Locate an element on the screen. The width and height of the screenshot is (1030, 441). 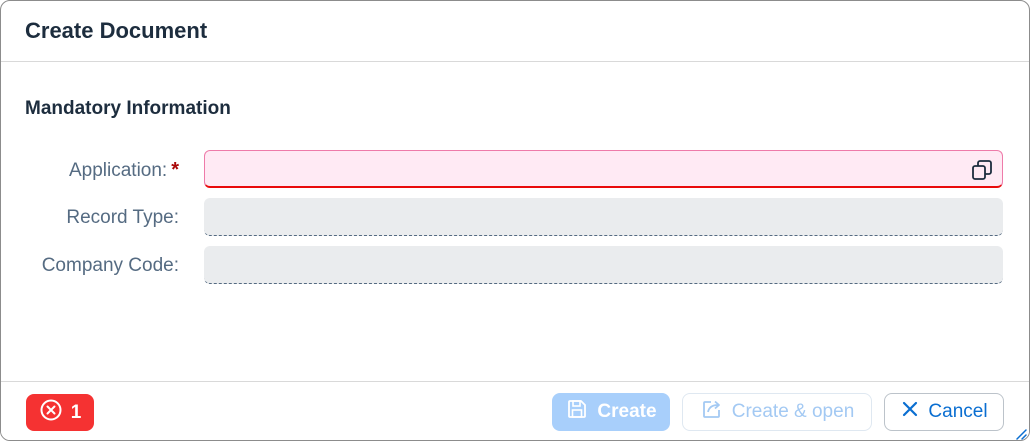
record-type-input is located at coordinates (584, 216).